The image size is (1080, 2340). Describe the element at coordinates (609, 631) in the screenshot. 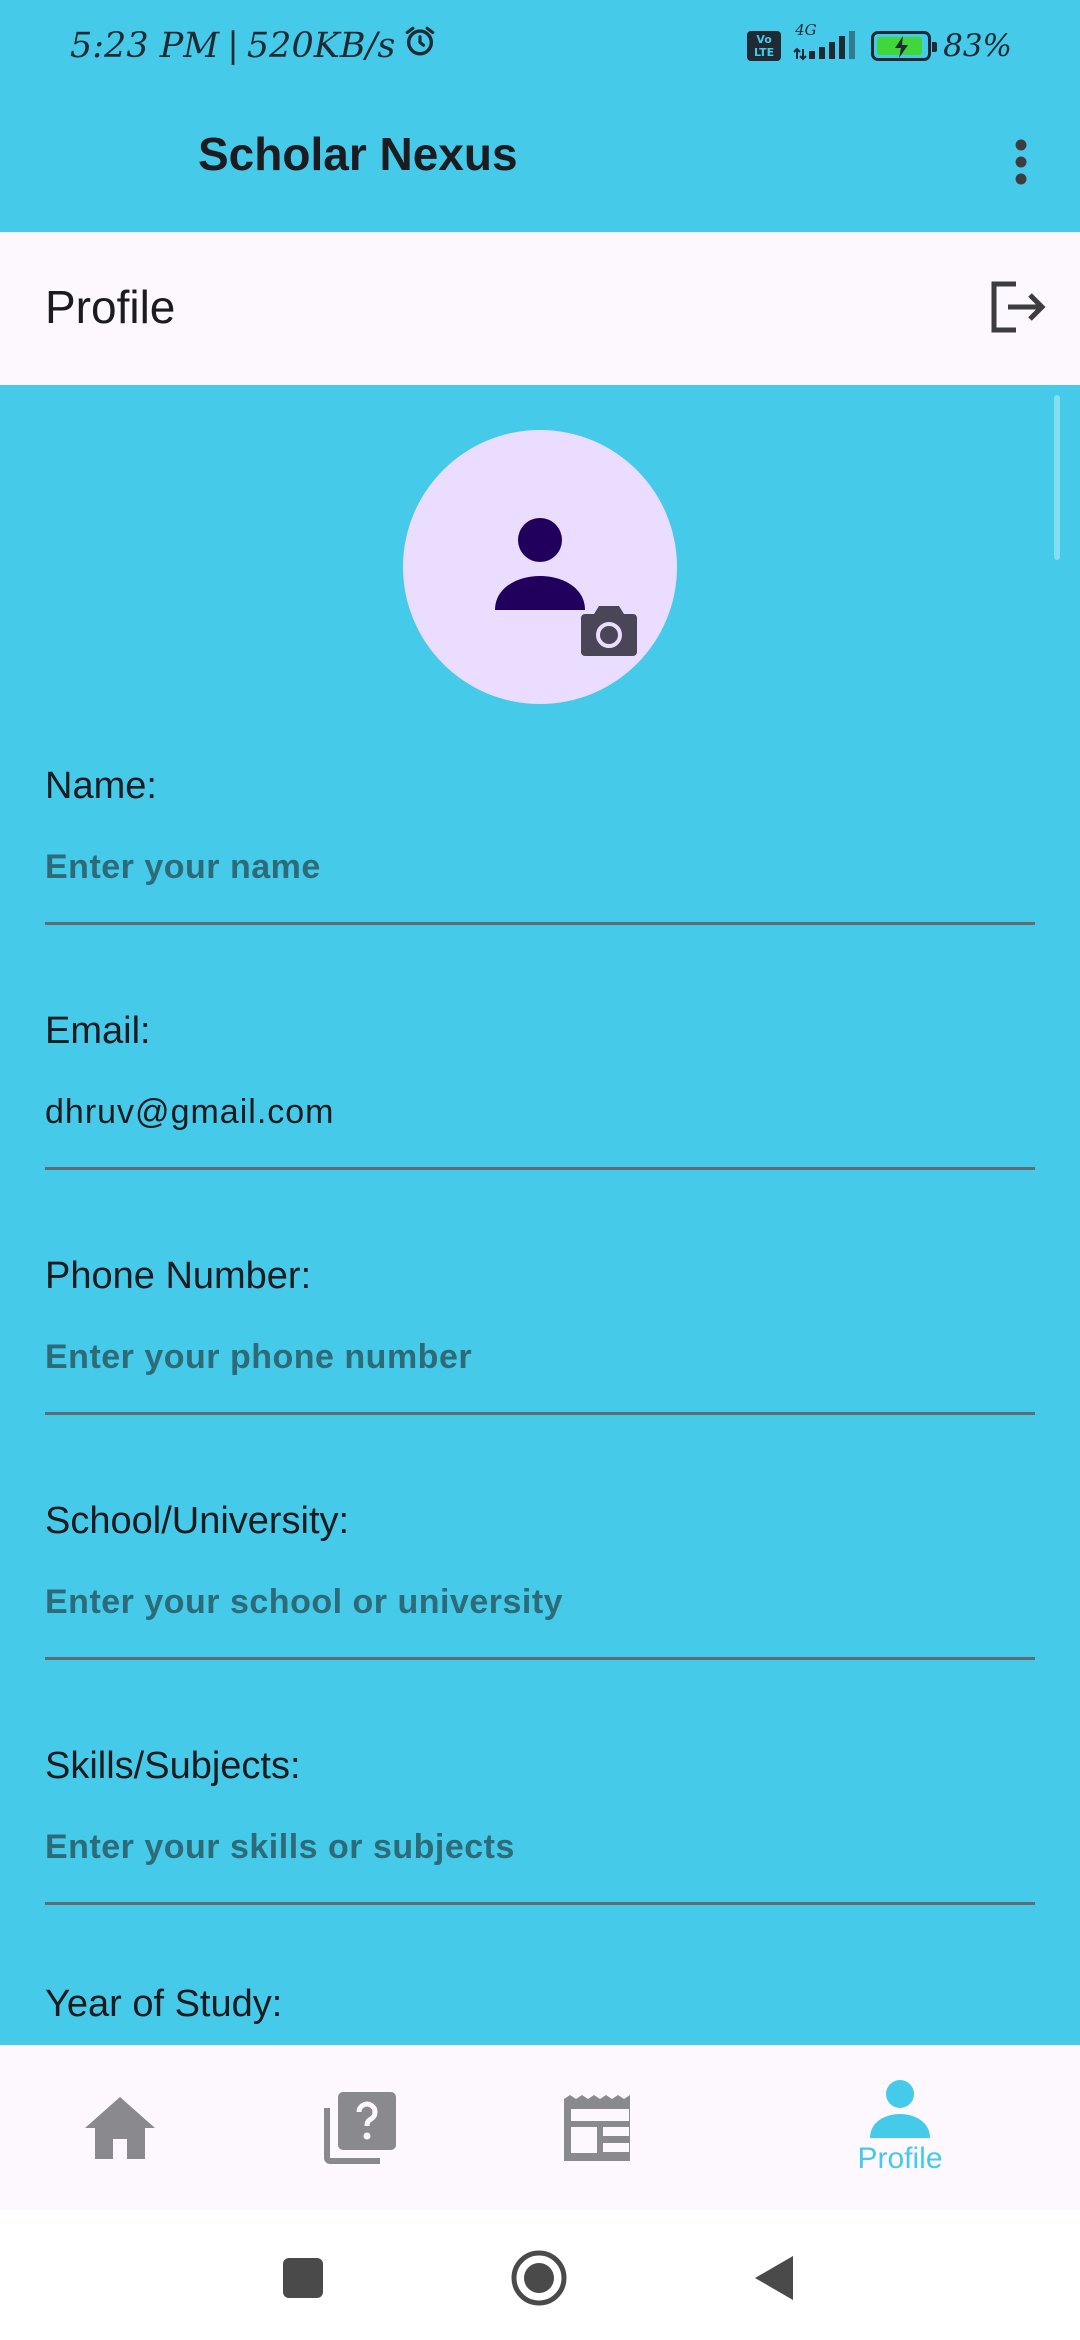

I see `camera-icon` at that location.